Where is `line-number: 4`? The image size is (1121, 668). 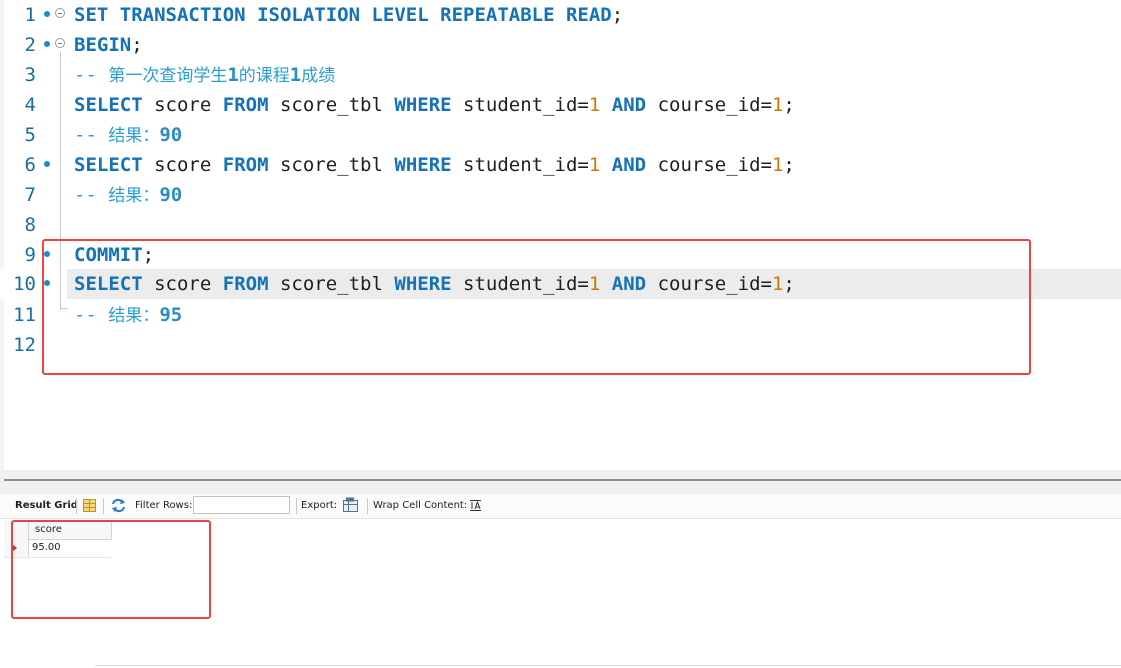
line-number: 4 is located at coordinates (30, 105).